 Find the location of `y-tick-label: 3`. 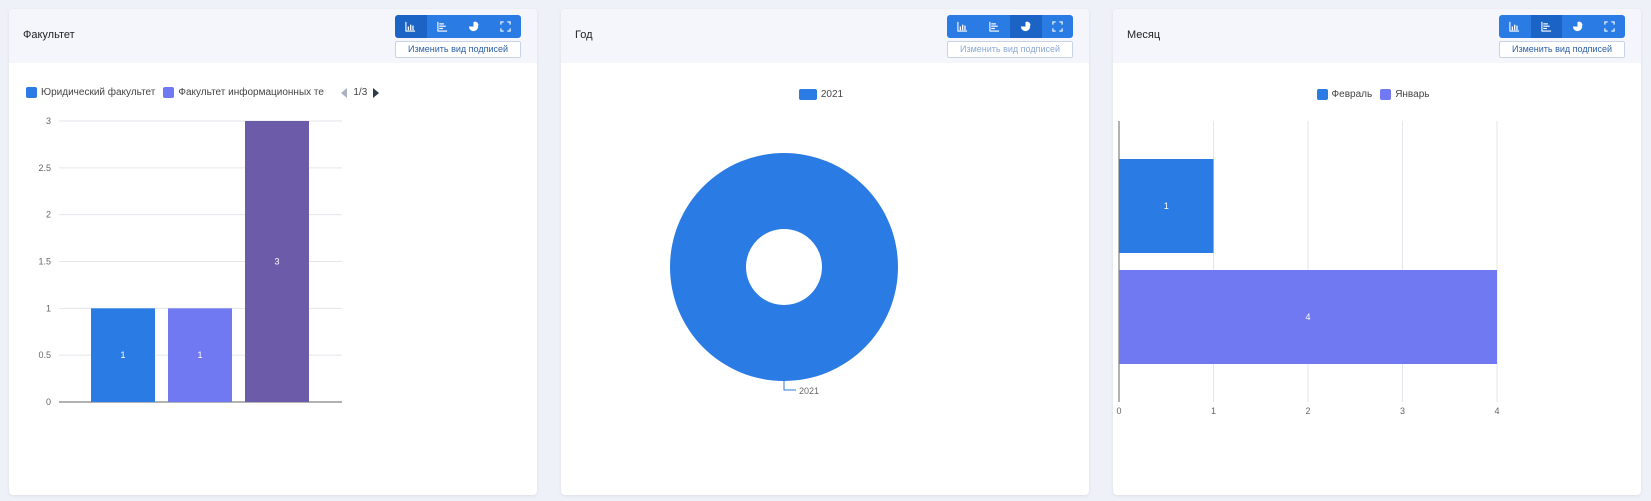

y-tick-label: 3 is located at coordinates (48, 121).